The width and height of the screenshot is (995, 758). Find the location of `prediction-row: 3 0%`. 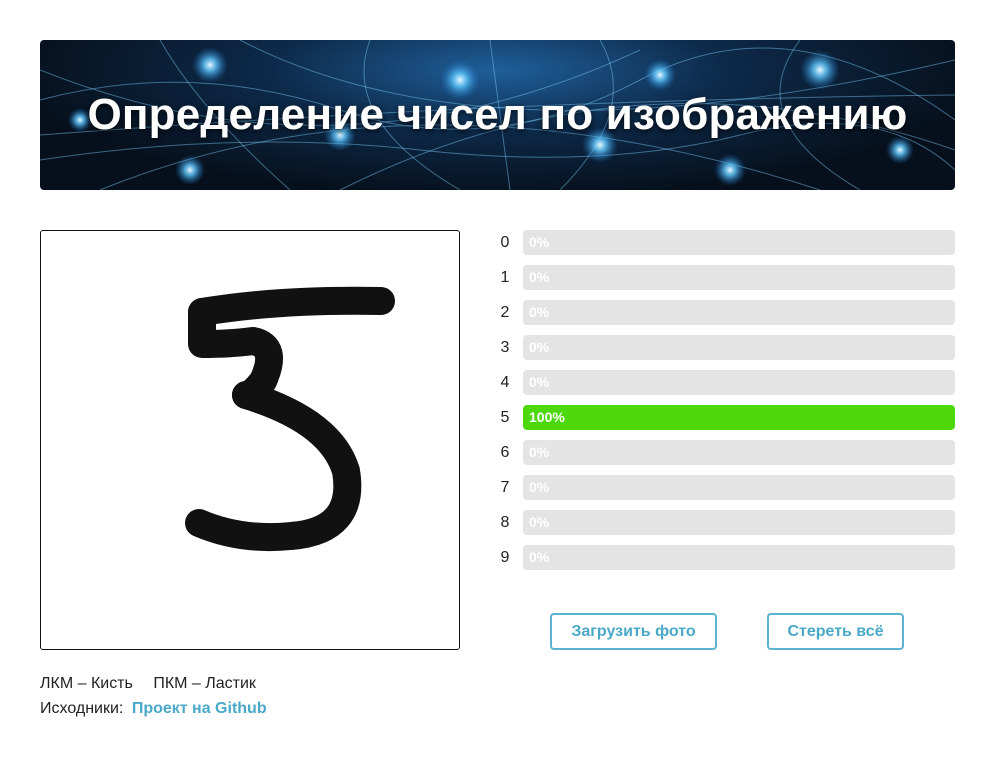

prediction-row: 3 0% is located at coordinates (725, 347).